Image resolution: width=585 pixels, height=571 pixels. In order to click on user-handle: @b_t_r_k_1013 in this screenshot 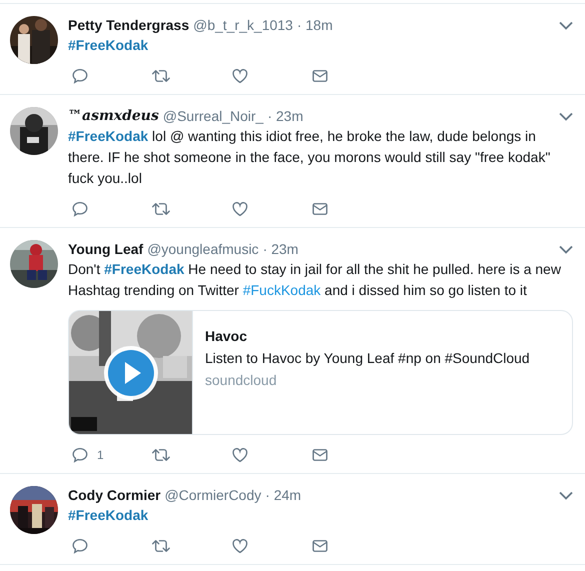, I will do `click(243, 25)`.